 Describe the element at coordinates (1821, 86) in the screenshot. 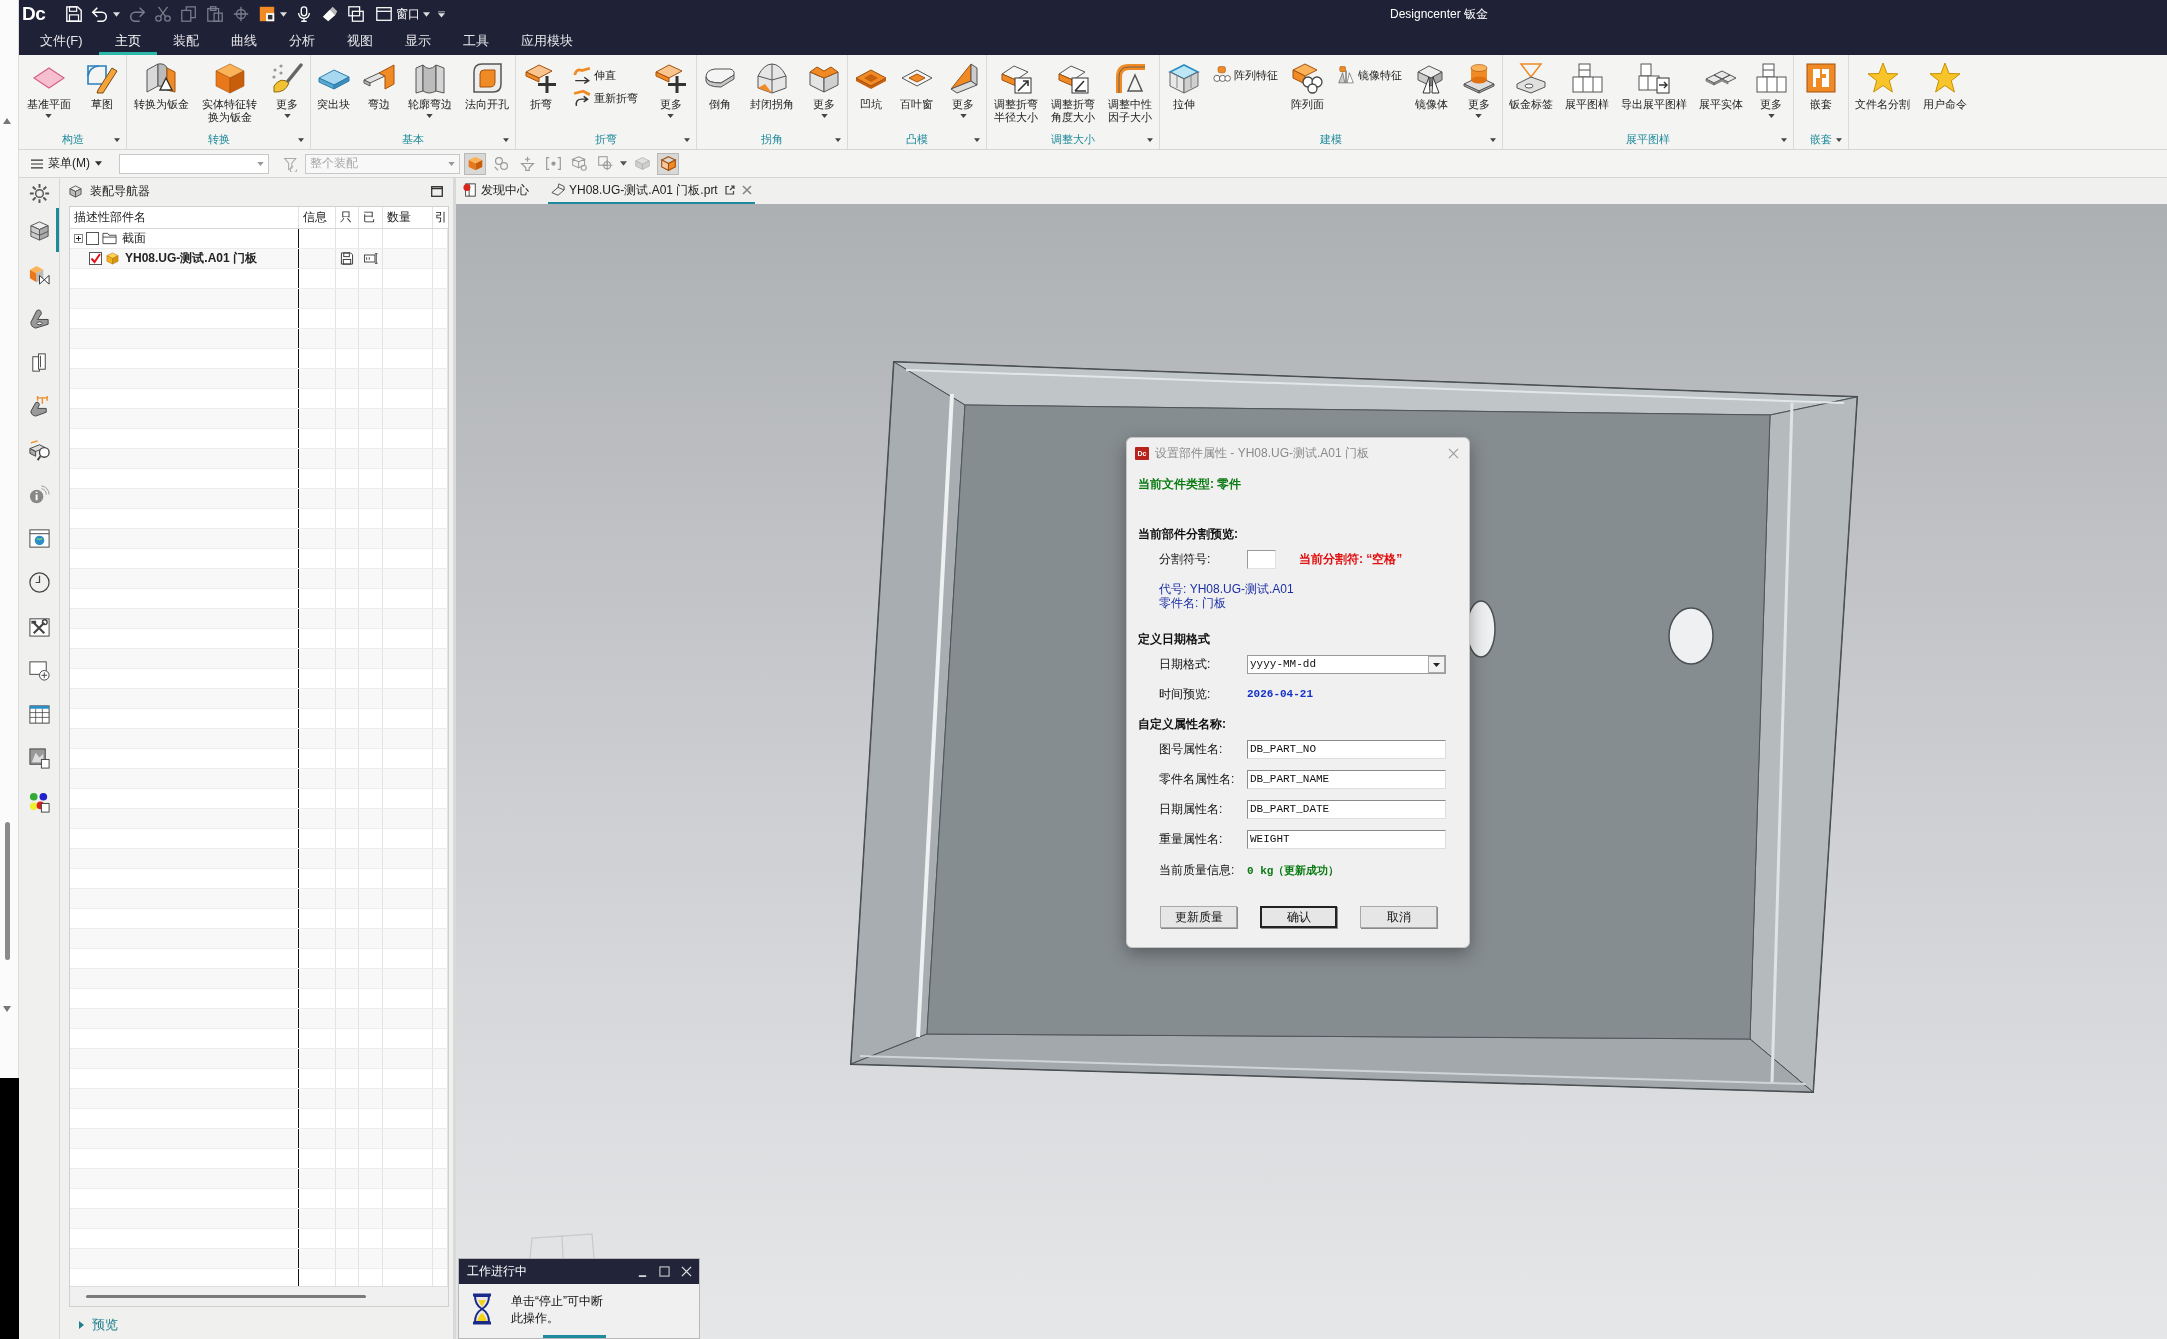

I see `ribbon-button: 嵌套` at that location.